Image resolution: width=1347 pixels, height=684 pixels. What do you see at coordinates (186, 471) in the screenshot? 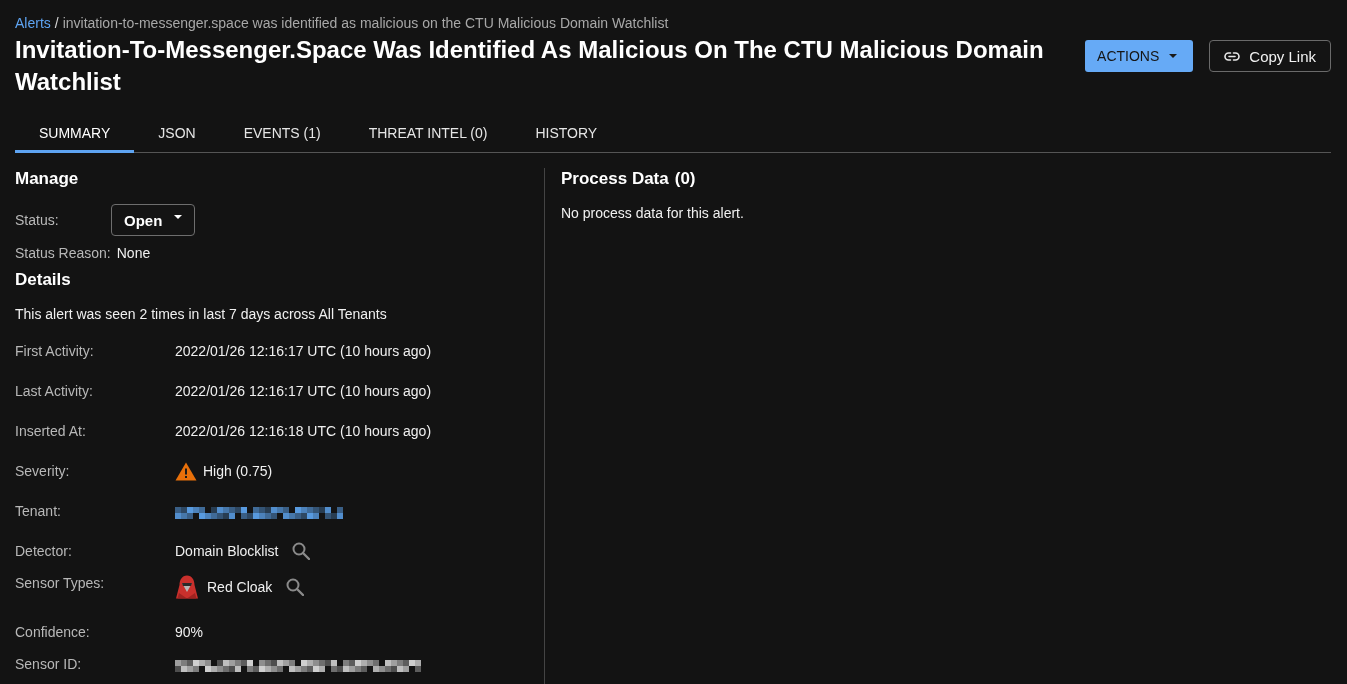
I see `warning-icon` at bounding box center [186, 471].